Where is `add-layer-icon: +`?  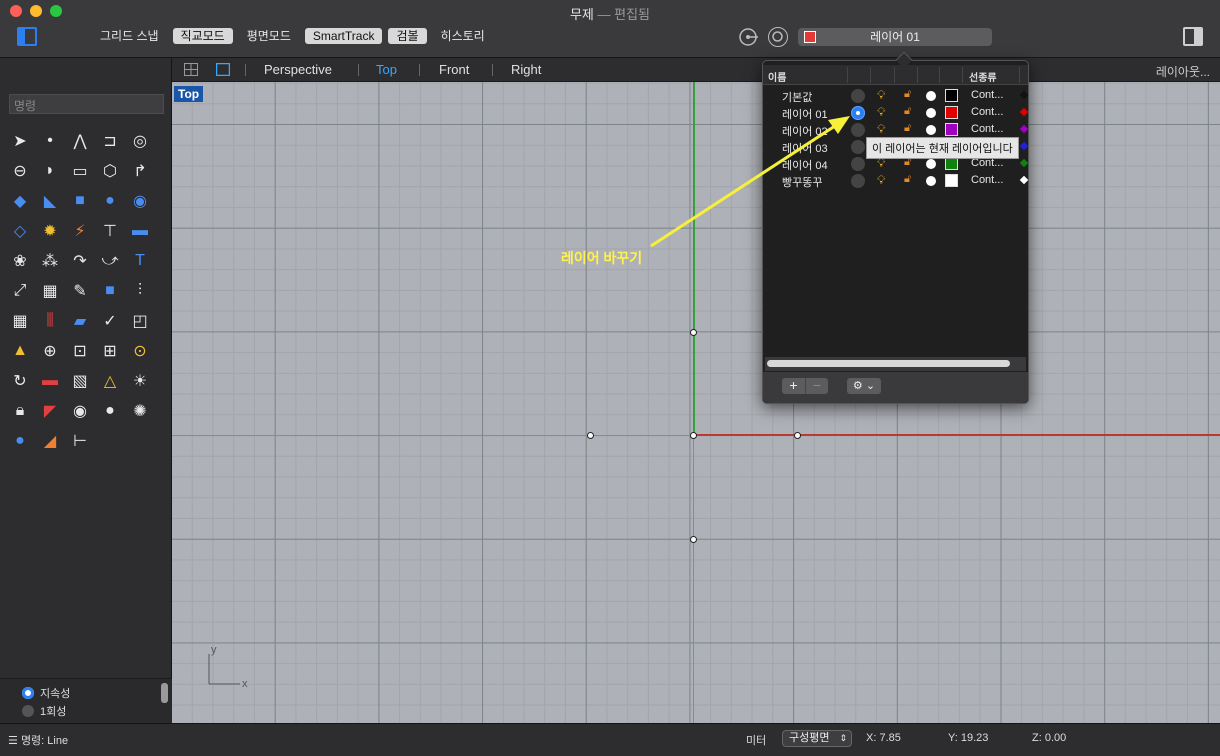
add-layer-icon: + is located at coordinates (793, 386).